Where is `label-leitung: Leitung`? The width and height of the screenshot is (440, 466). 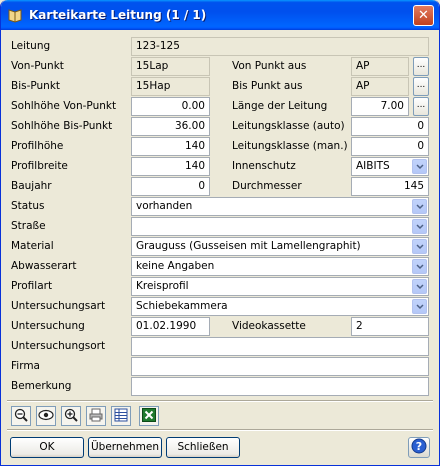
label-leitung: Leitung is located at coordinates (31, 46).